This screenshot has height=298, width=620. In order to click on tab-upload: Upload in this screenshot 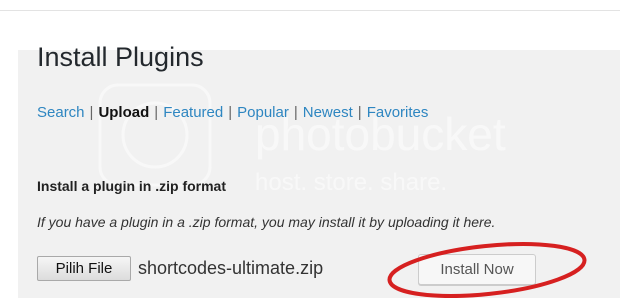, I will do `click(123, 112)`.